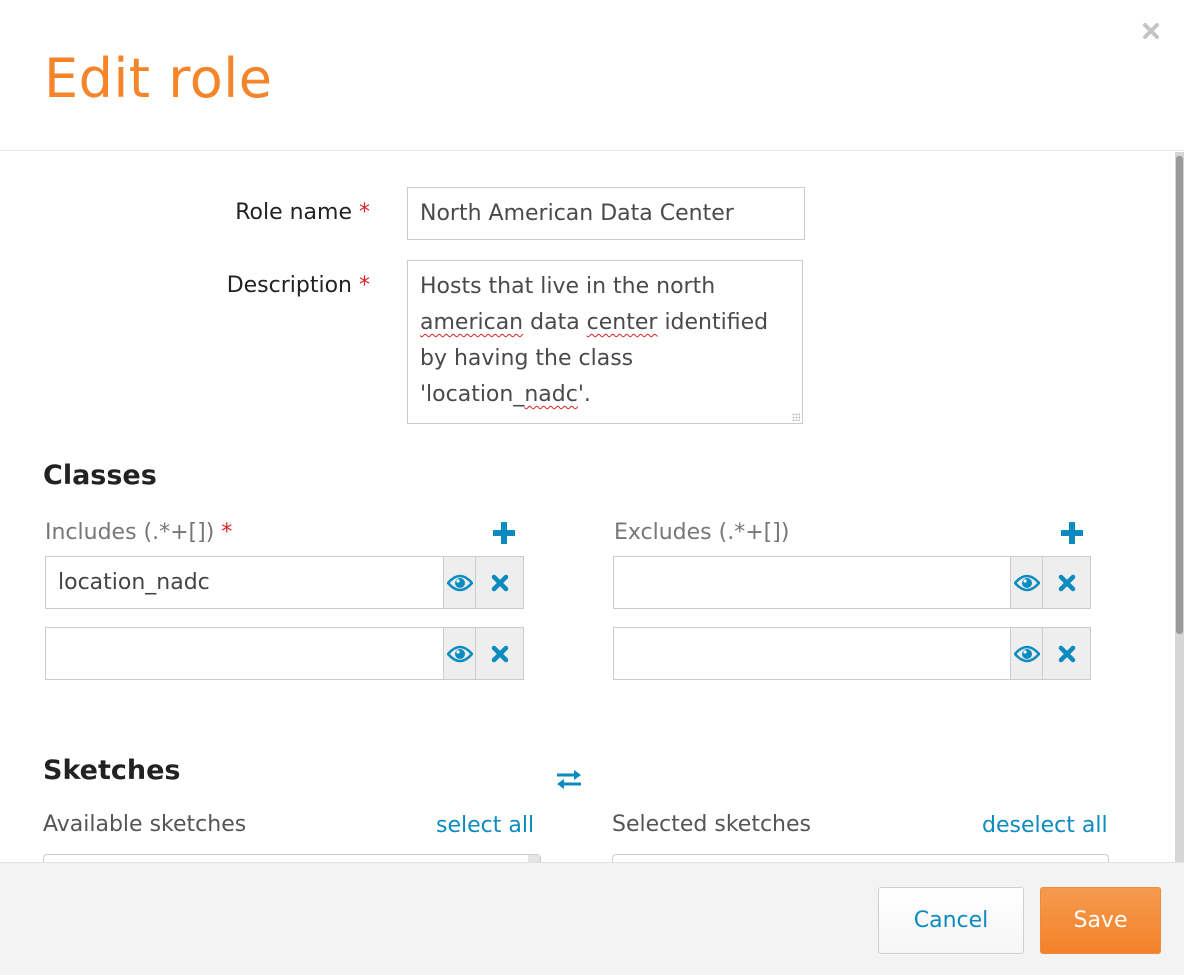  I want to click on available-sketches-label: Available sketches, so click(145, 824).